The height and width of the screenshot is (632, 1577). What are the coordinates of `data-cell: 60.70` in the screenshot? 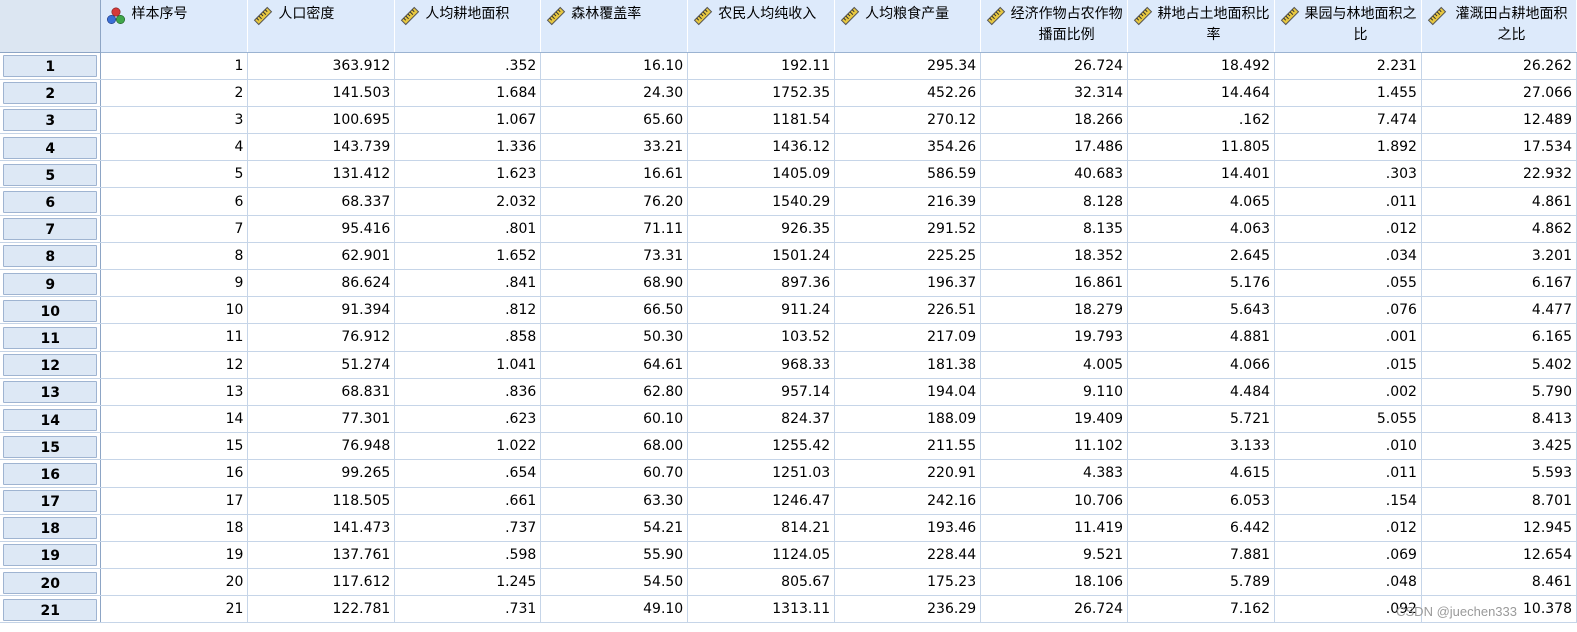 It's located at (614, 473).